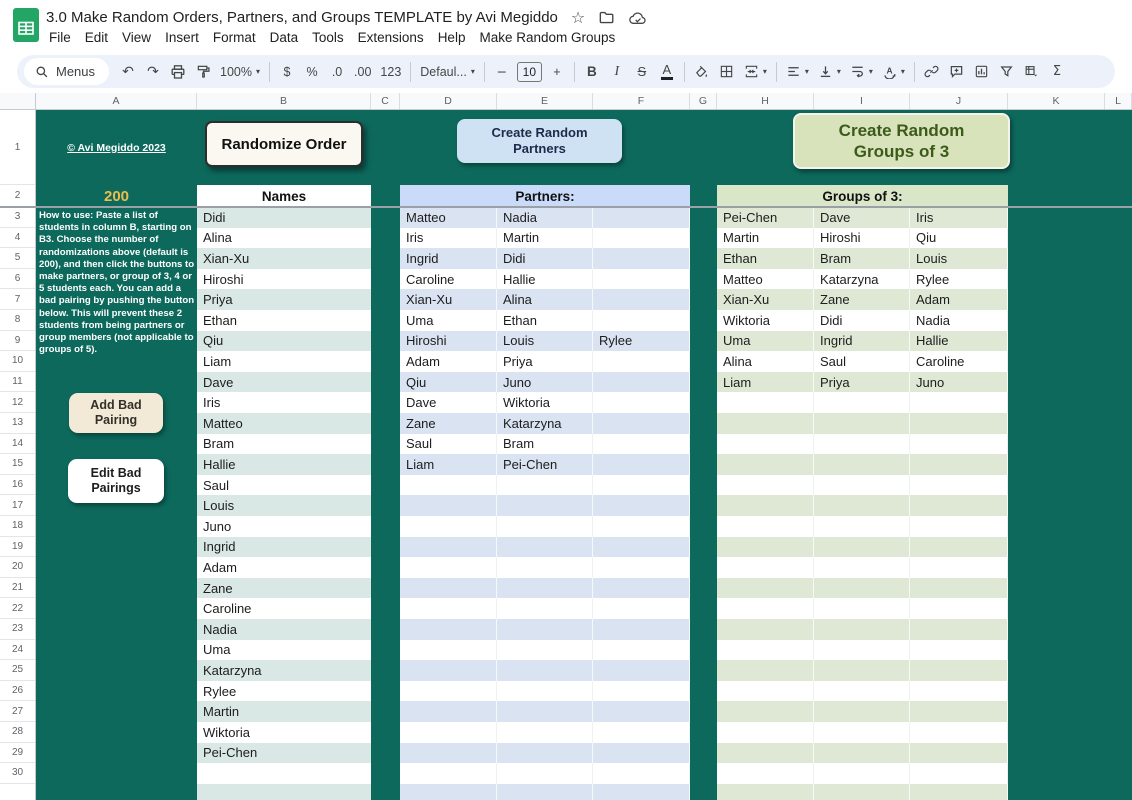 The height and width of the screenshot is (800, 1132). Describe the element at coordinates (862, 196) in the screenshot. I see `groups-header-cell: Groups of 3:` at that location.